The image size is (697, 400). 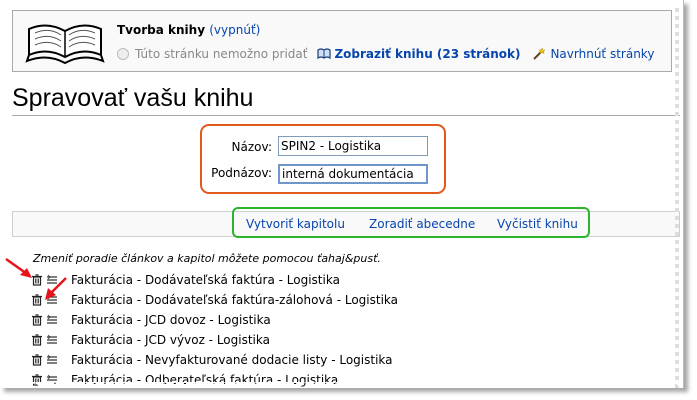 What do you see at coordinates (161, 30) in the screenshot?
I see `banner-title-text: Tvorba knihy` at bounding box center [161, 30].